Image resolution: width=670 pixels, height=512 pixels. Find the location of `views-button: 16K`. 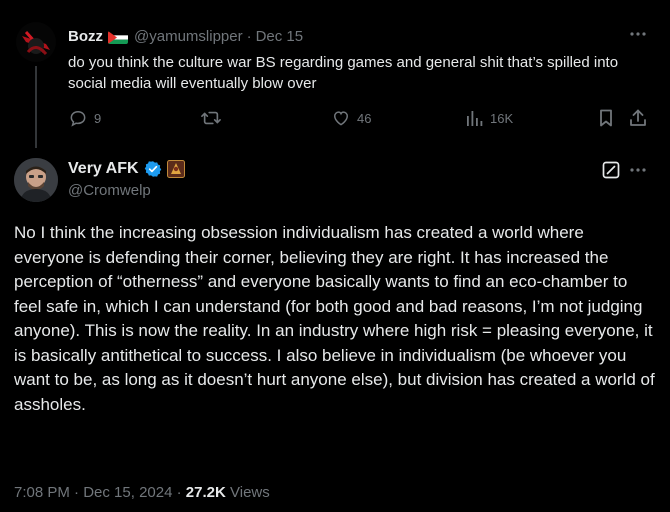

views-button: 16K is located at coordinates (488, 118).